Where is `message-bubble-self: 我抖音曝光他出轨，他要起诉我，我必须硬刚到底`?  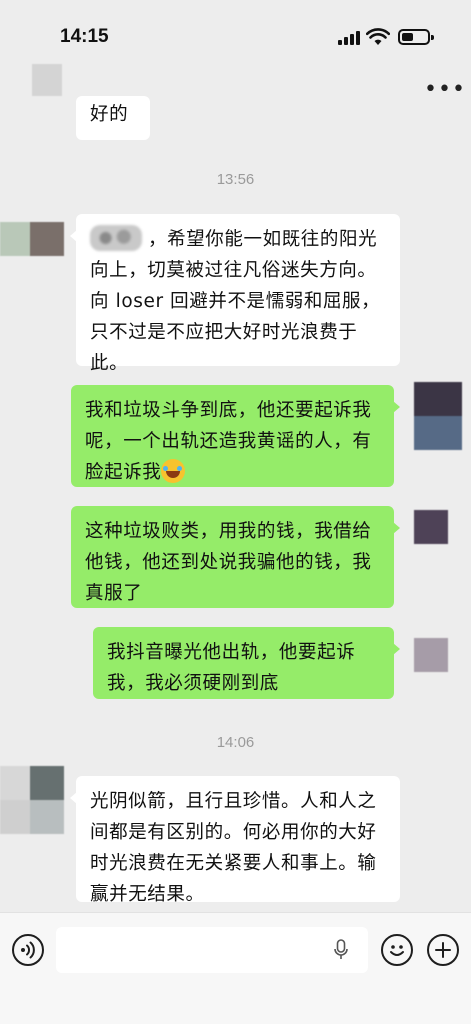 message-bubble-self: 我抖音曝光他出轨，他要起诉我，我必须硬刚到底 is located at coordinates (246, 663).